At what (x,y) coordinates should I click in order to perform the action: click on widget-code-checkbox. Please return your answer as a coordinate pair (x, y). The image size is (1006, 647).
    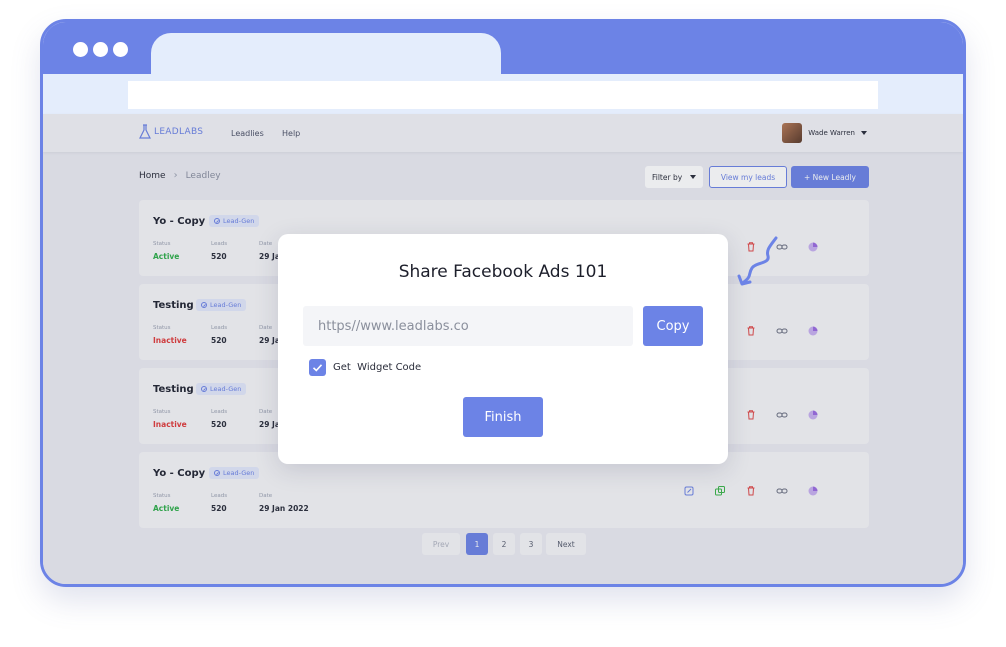
    Looking at the image, I should click on (317, 367).